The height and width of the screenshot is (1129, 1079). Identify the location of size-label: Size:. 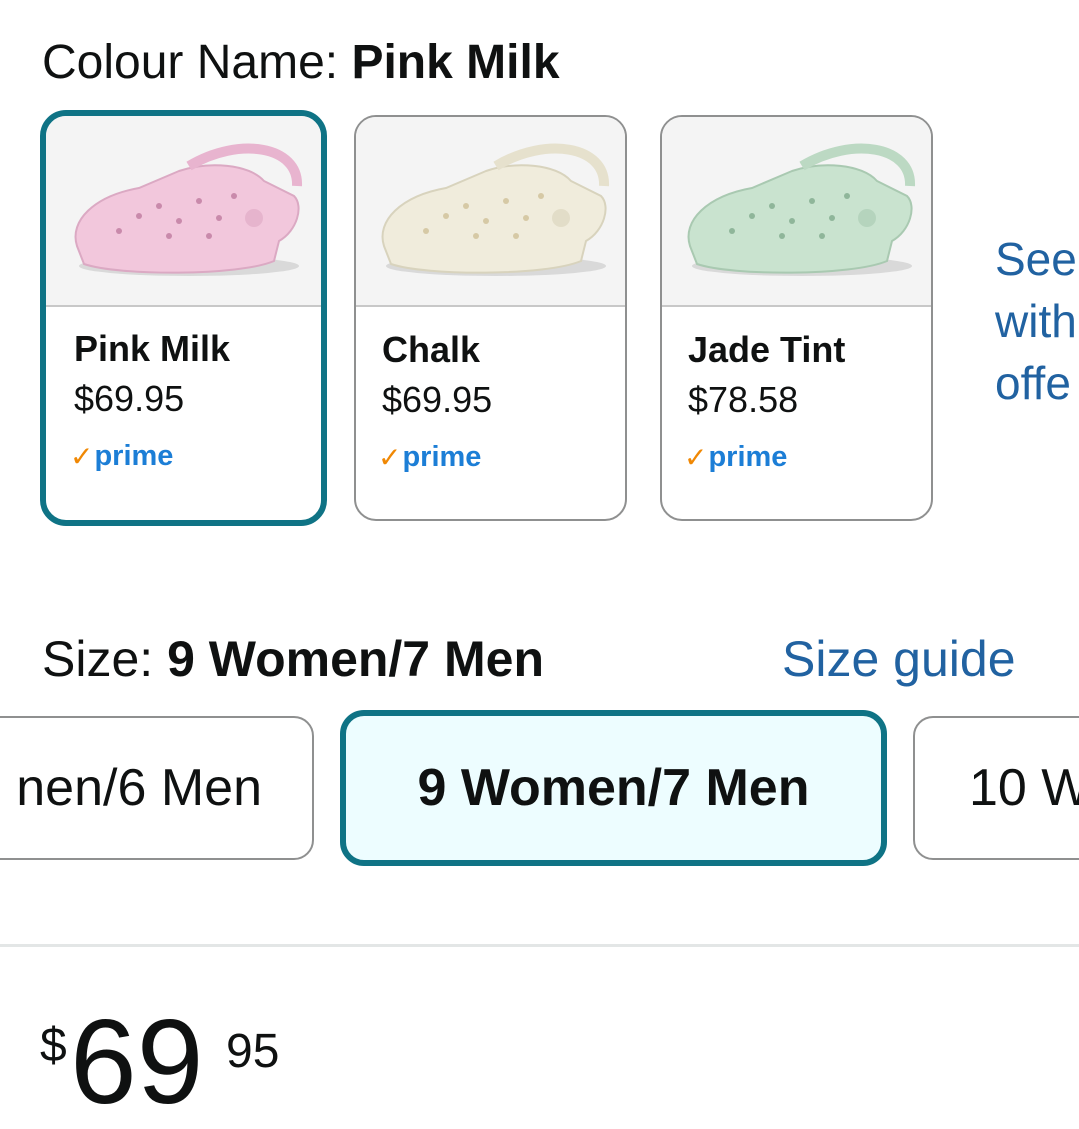
(98, 659).